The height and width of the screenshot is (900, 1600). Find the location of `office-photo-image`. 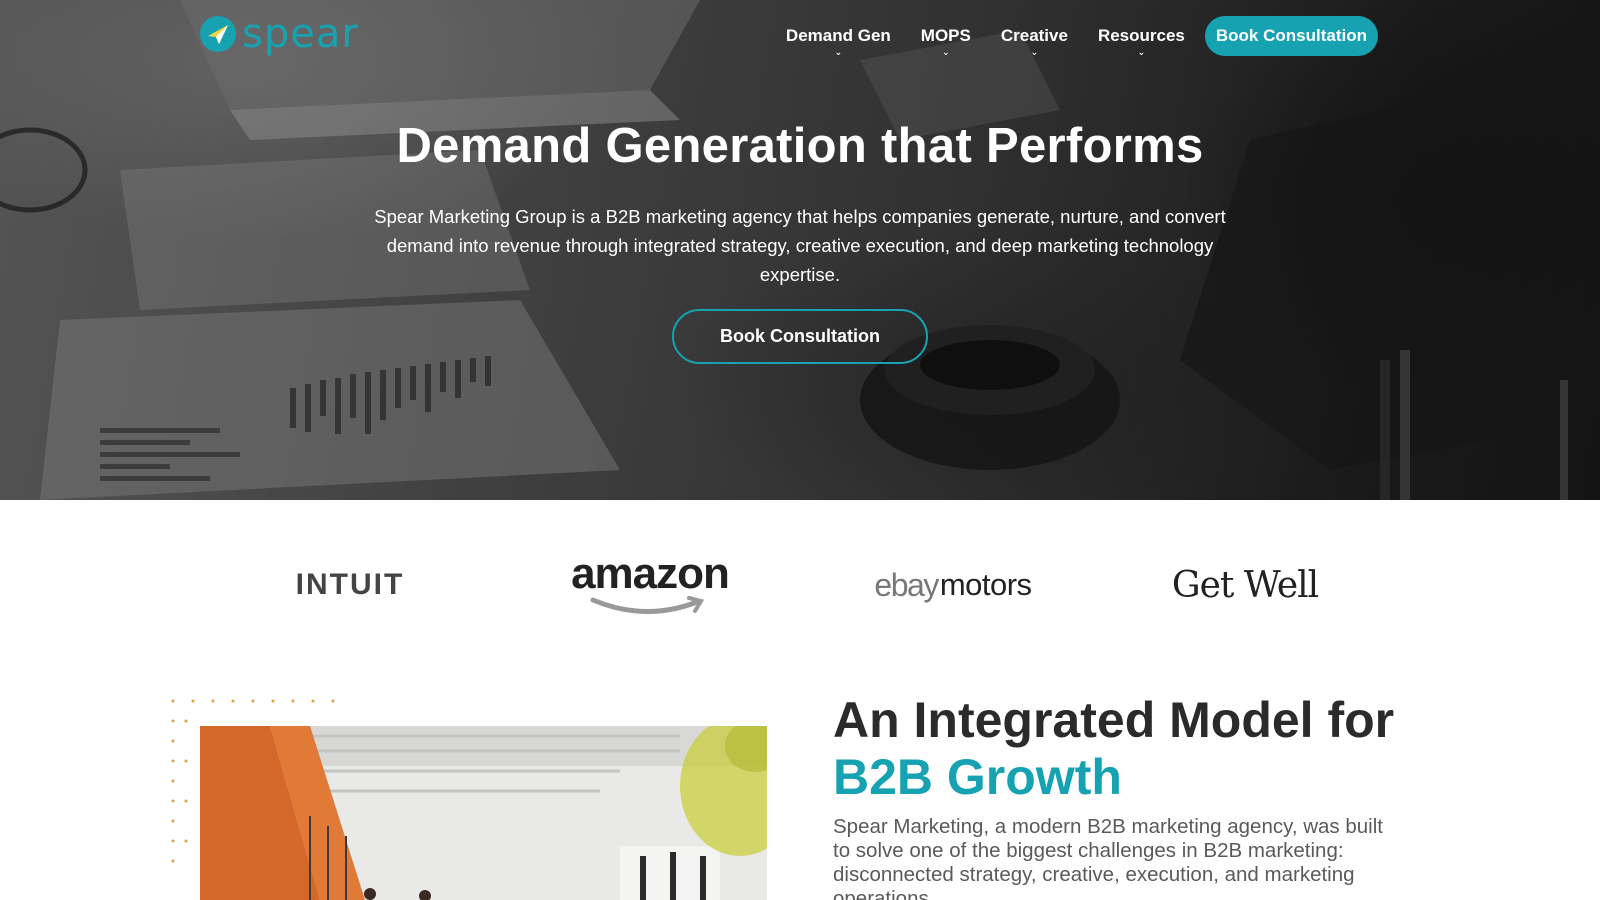

office-photo-image is located at coordinates (483, 813).